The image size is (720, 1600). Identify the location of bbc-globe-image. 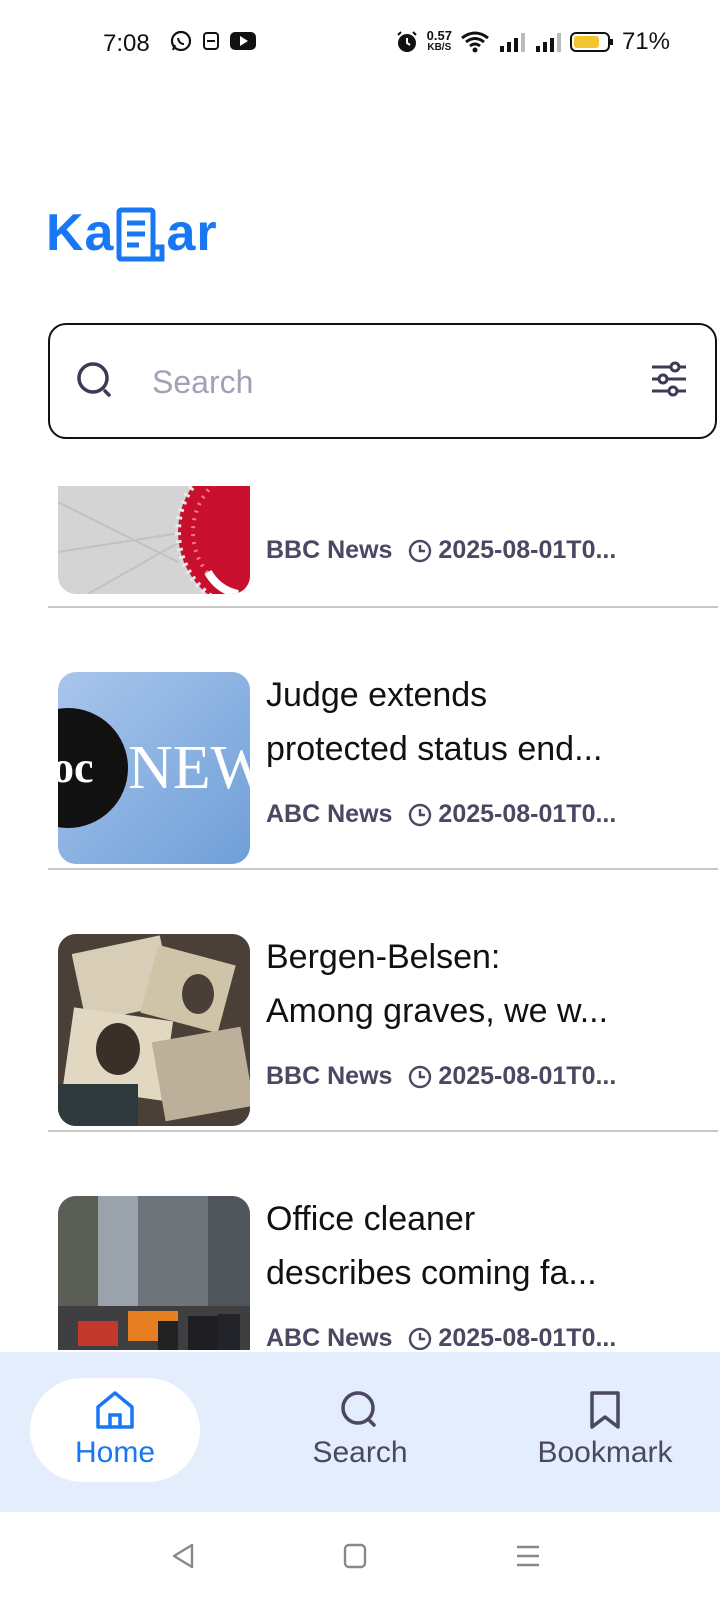
(154, 540).